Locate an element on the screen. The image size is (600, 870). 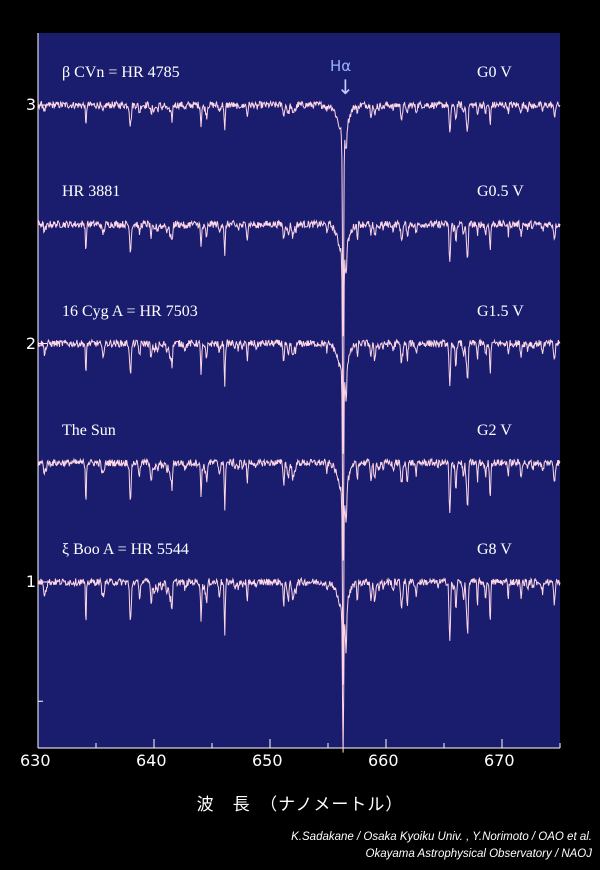
series-name-label: ξ Boo A = HR 5544 is located at coordinates (125, 549).